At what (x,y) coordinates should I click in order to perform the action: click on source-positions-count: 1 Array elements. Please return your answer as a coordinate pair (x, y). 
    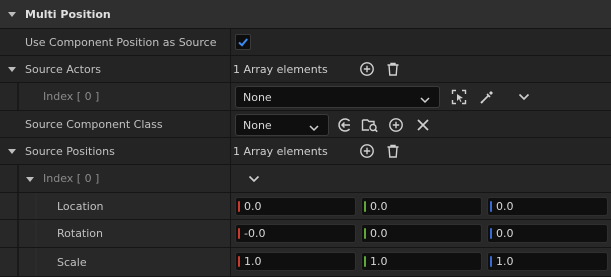
    Looking at the image, I should click on (280, 151).